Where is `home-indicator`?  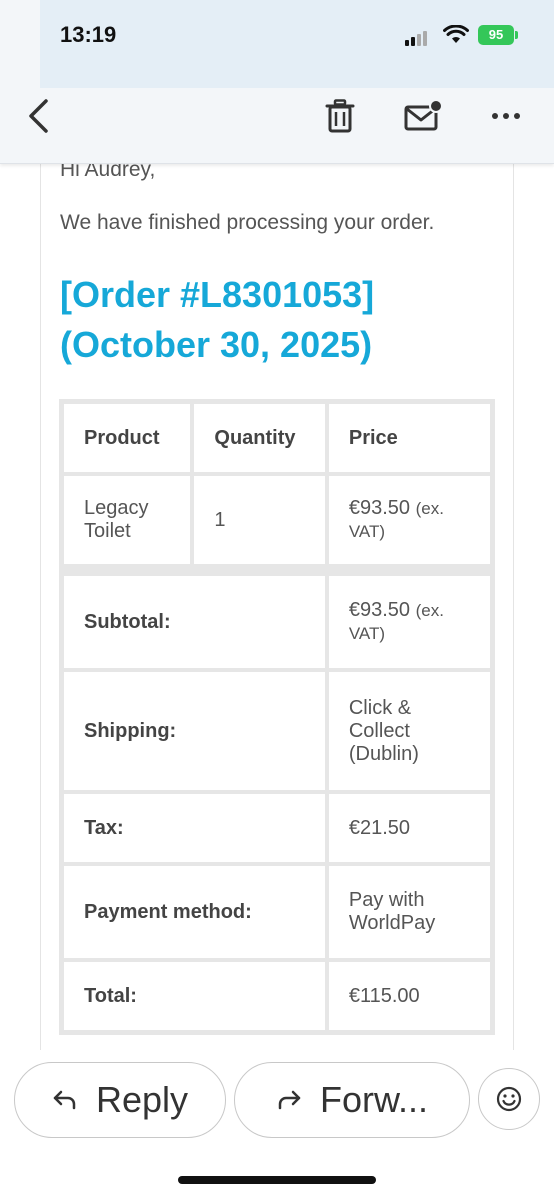
home-indicator is located at coordinates (277, 1180).